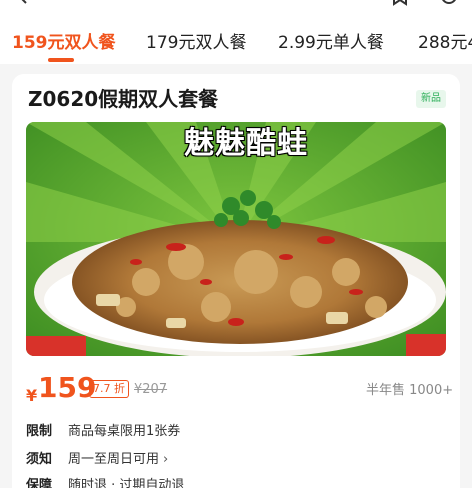 The image size is (472, 488). What do you see at coordinates (166, 459) in the screenshot?
I see `chevron-right-icon: ›` at bounding box center [166, 459].